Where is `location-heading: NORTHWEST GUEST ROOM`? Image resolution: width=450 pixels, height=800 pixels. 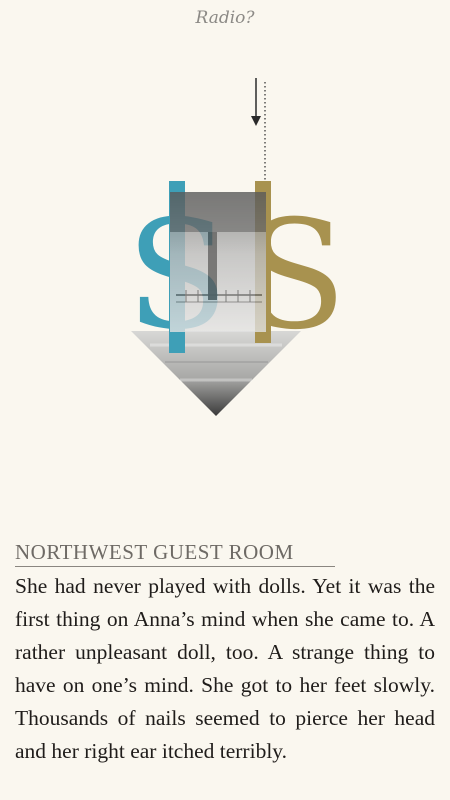 location-heading: NORTHWEST GUEST ROOM is located at coordinates (175, 553).